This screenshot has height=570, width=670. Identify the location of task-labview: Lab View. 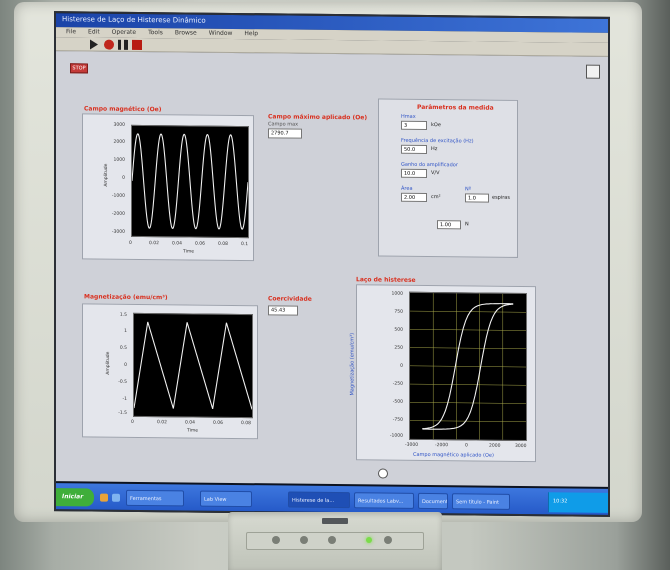
(226, 499).